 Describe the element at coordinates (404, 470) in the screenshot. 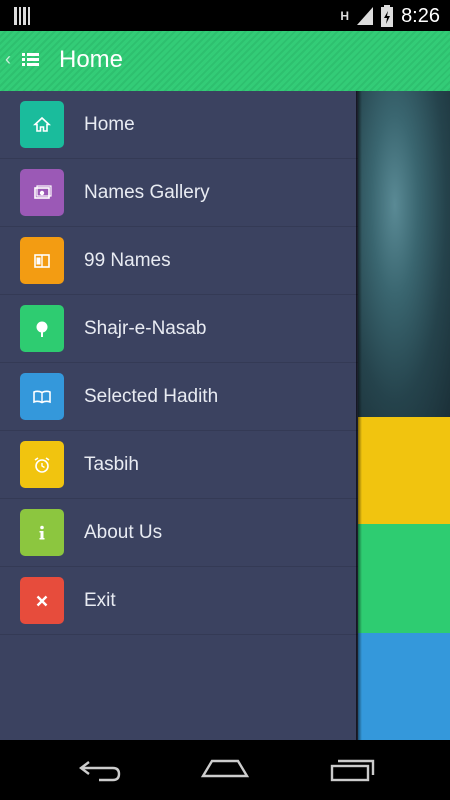

I see `content-tile-yellow` at that location.